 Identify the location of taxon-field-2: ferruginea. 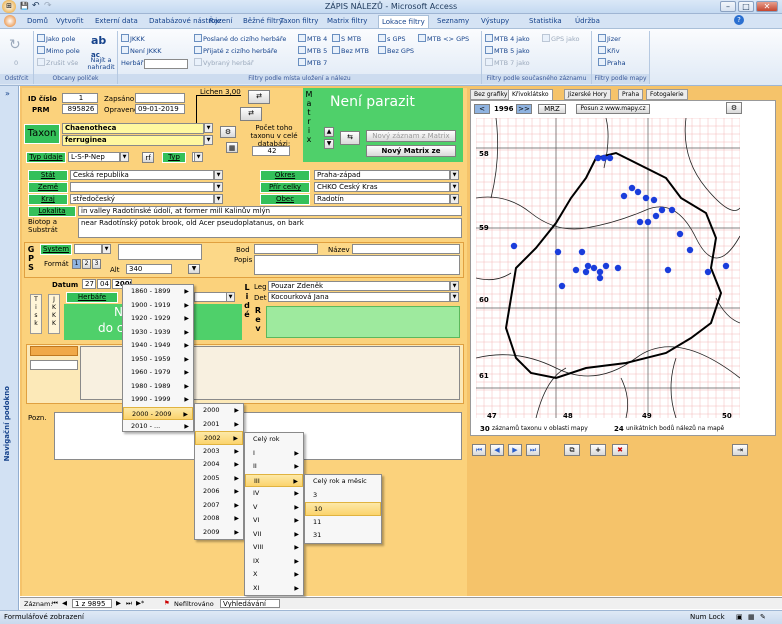
(133, 140).